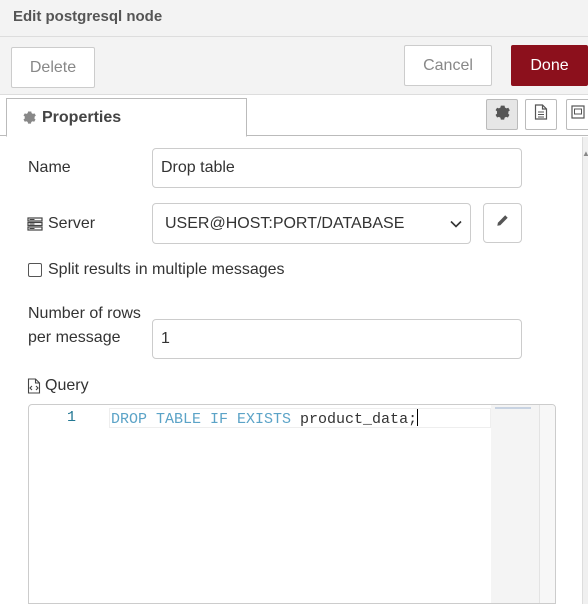  Describe the element at coordinates (294, 66) in the screenshot. I see `tray-toolbar: Delete Cancel Done` at that location.